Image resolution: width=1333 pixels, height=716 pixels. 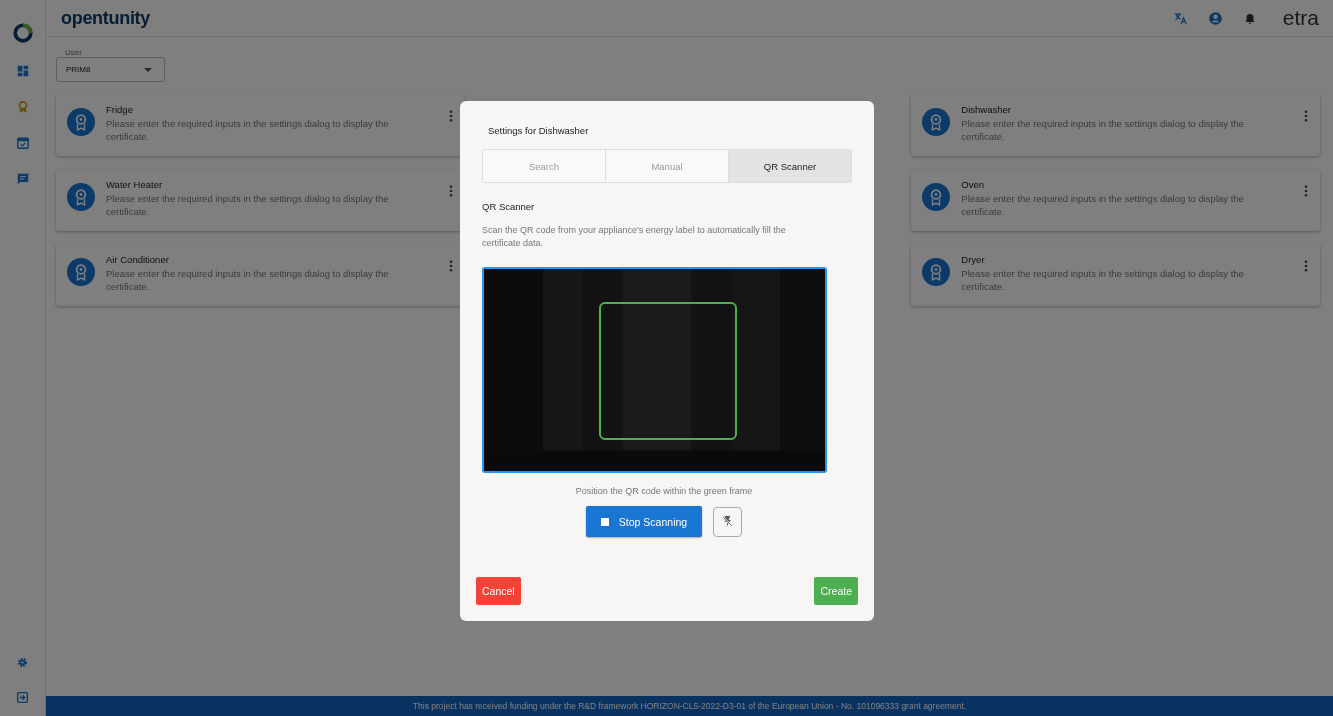 I want to click on select-label: User, so click(x=73, y=52).